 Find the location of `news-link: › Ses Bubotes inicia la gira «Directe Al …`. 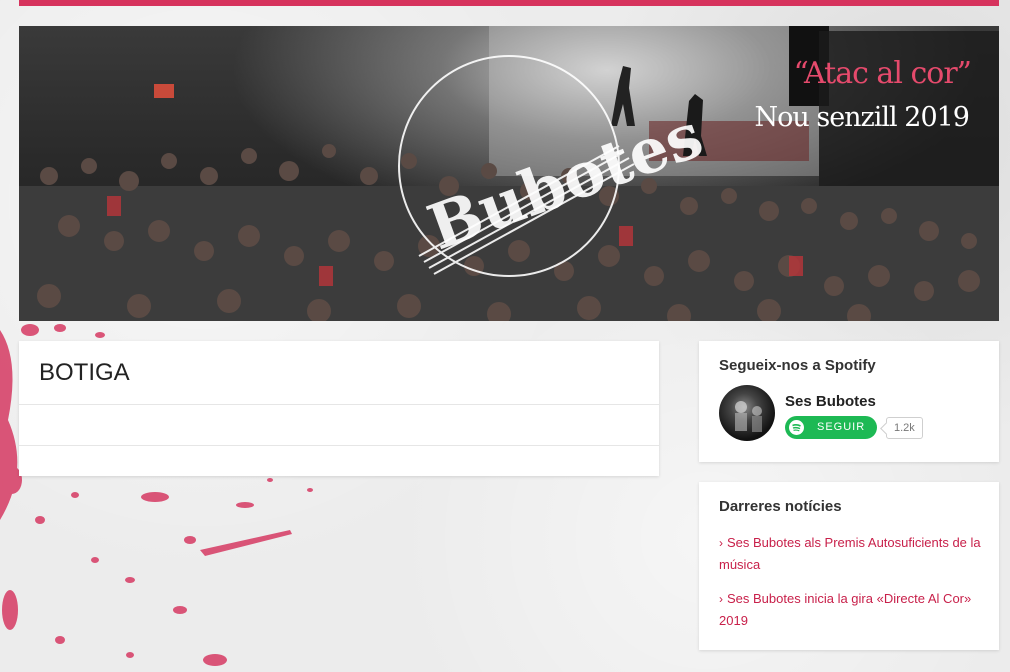

news-link: › Ses Bubotes inicia la gira «Directe Al … is located at coordinates (845, 609).